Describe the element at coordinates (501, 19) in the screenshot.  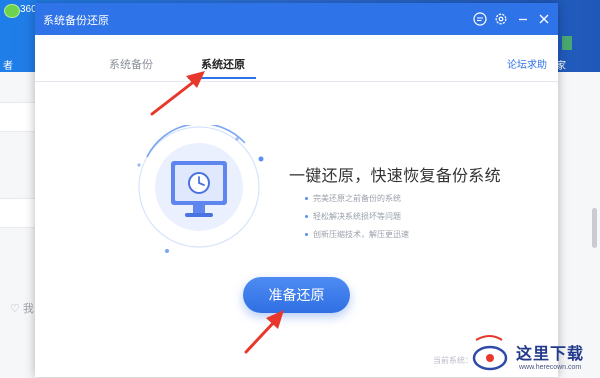
I see `gear-icon` at that location.